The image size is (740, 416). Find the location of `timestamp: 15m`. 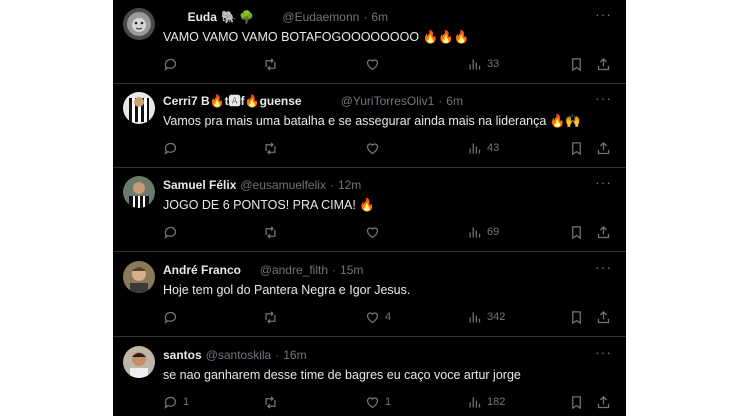

timestamp: 15m is located at coordinates (351, 270).